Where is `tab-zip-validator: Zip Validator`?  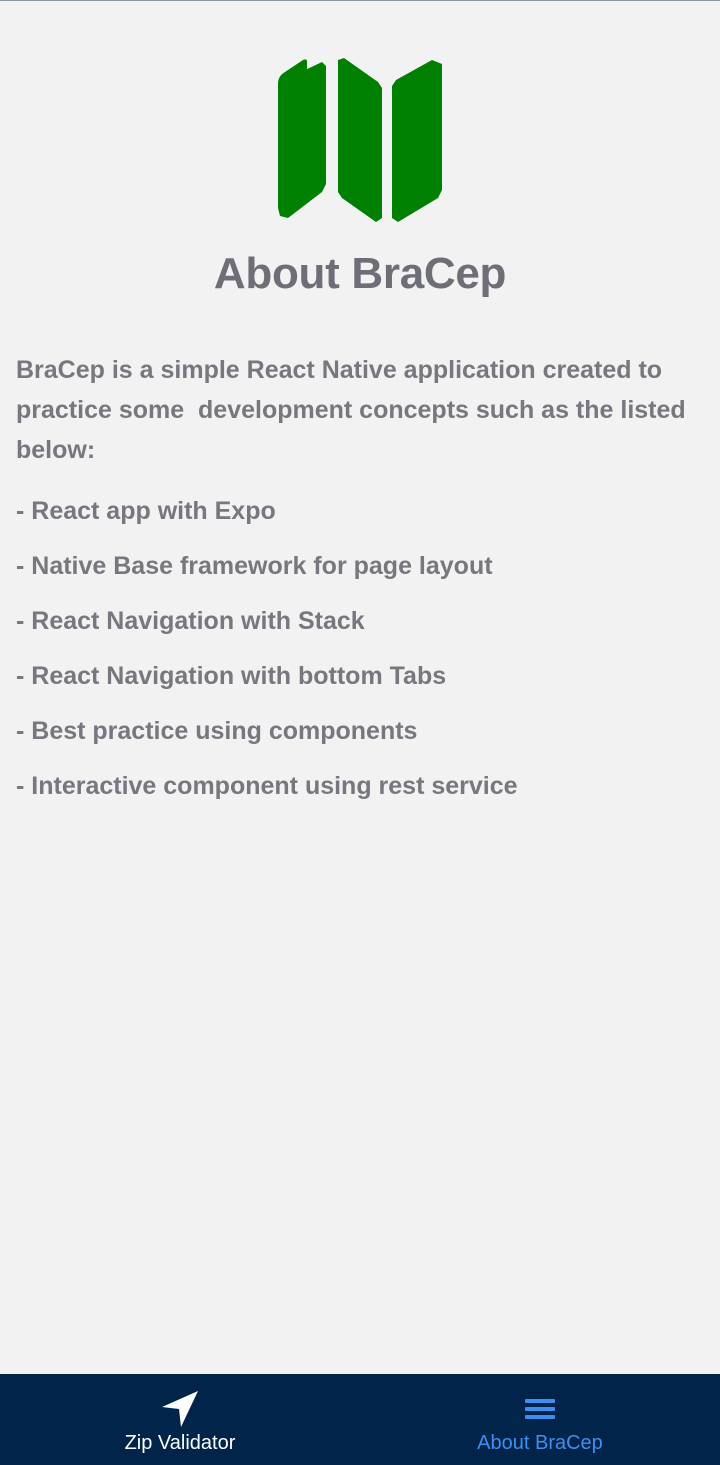
tab-zip-validator: Zip Validator is located at coordinates (180, 1419).